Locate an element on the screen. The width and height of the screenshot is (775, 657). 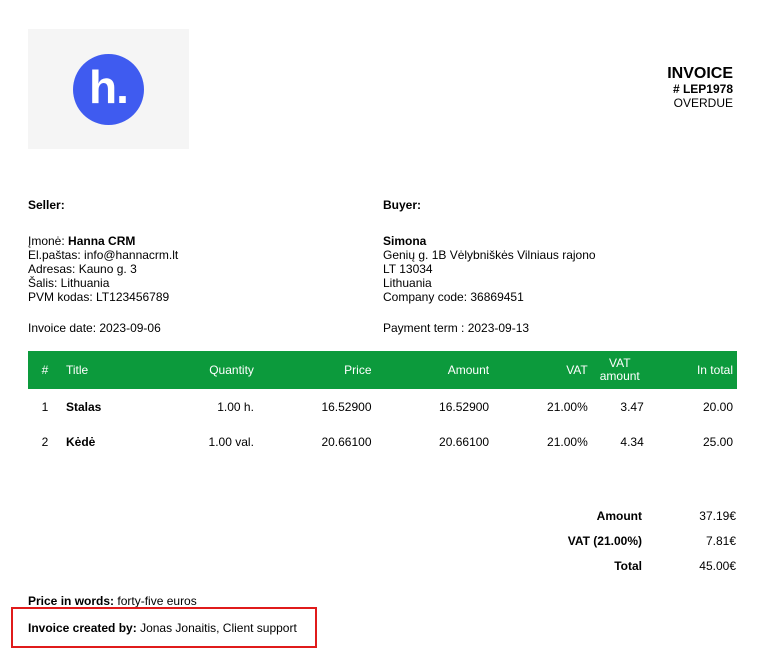
seller-country: Šalis: Lithuania is located at coordinates (69, 283).